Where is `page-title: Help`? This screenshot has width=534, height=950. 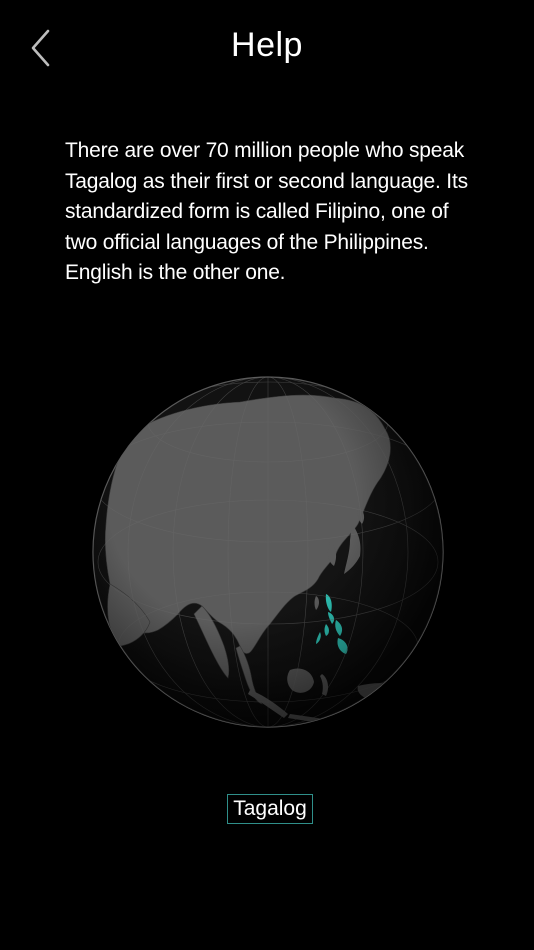 page-title: Help is located at coordinates (267, 45).